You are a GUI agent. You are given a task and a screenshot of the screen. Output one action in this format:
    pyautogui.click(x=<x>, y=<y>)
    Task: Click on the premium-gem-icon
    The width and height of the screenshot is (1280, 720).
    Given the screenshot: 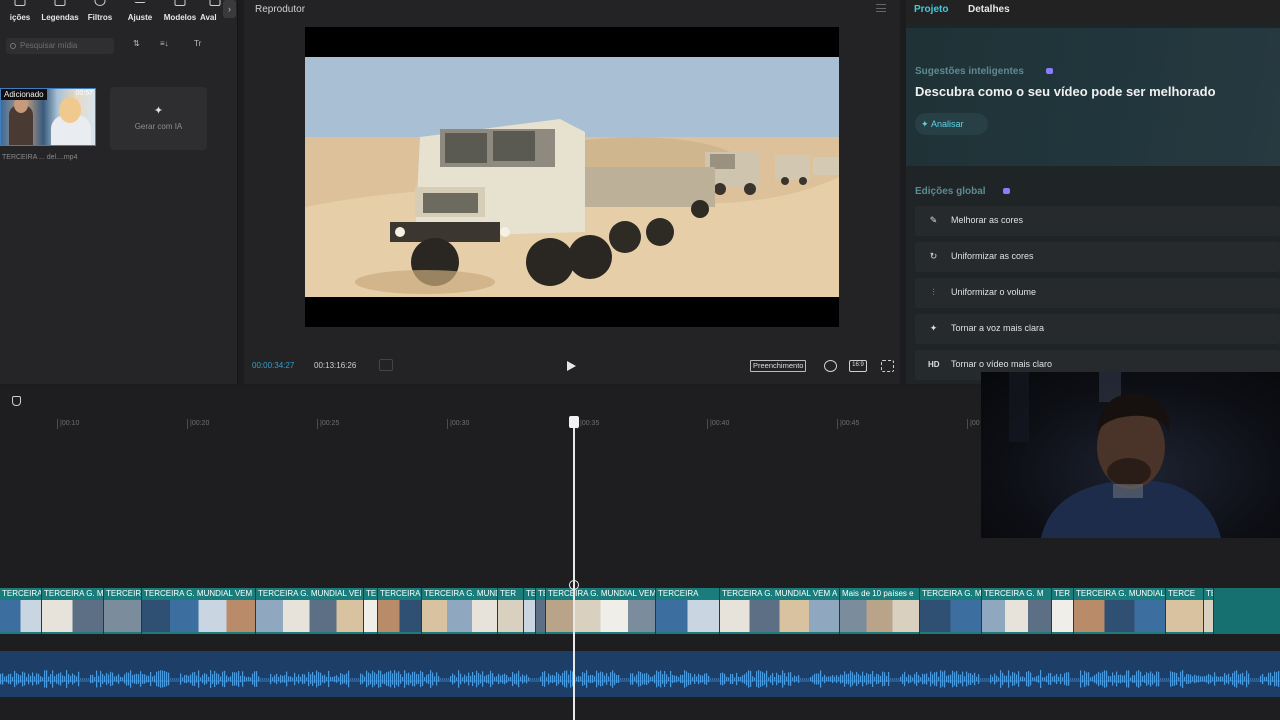 What is the action you would take?
    pyautogui.click(x=1006, y=191)
    